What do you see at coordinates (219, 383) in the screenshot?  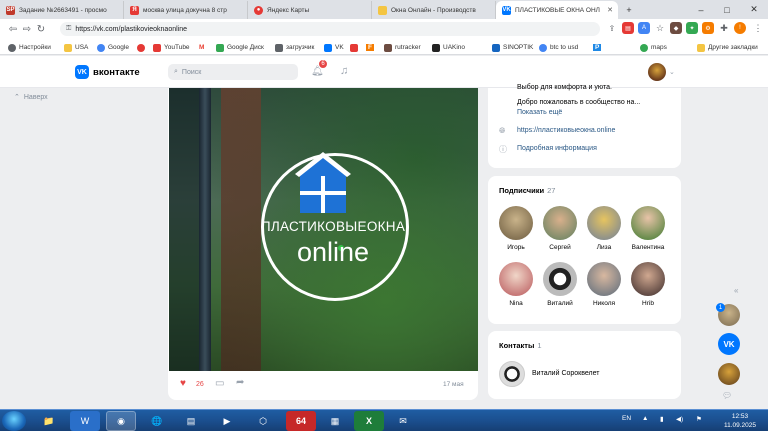 I see `comment-icon: ▭` at bounding box center [219, 383].